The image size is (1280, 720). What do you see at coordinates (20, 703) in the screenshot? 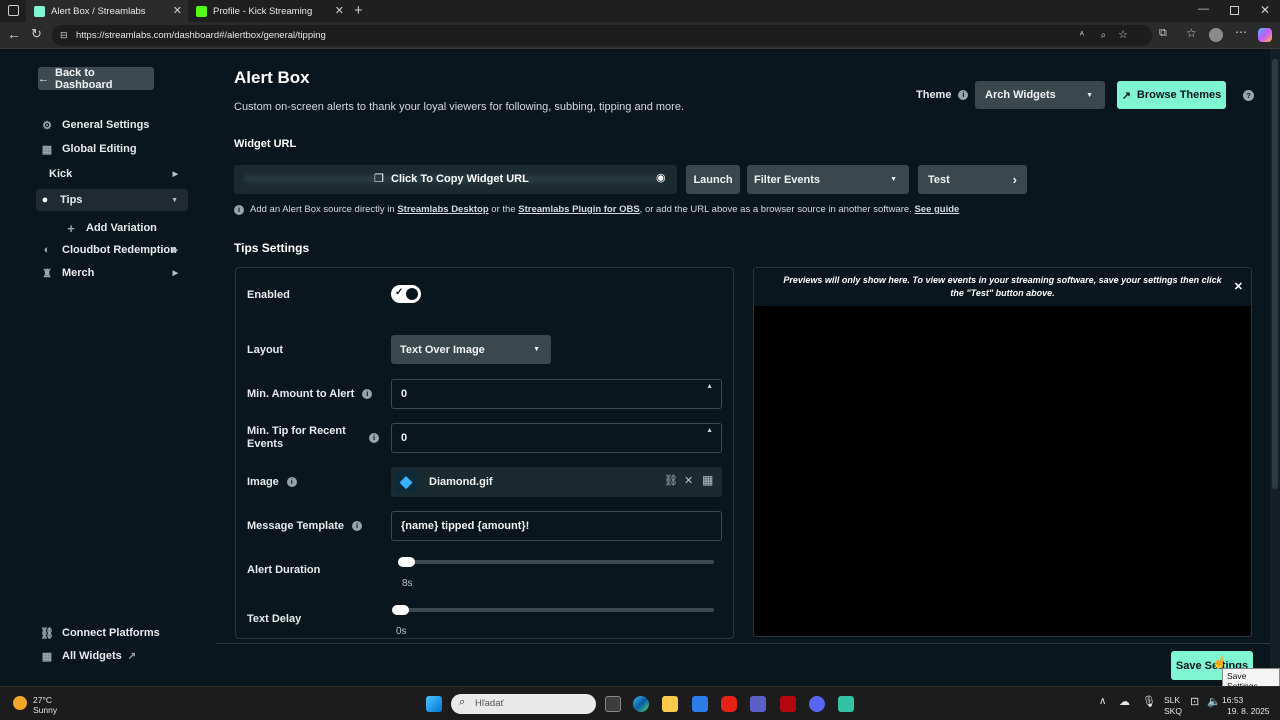
I see `weather-sun-icon` at bounding box center [20, 703].